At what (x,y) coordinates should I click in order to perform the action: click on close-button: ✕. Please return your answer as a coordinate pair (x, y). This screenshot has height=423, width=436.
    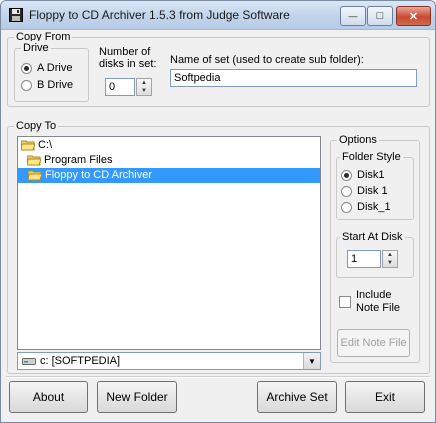
    Looking at the image, I should click on (413, 16).